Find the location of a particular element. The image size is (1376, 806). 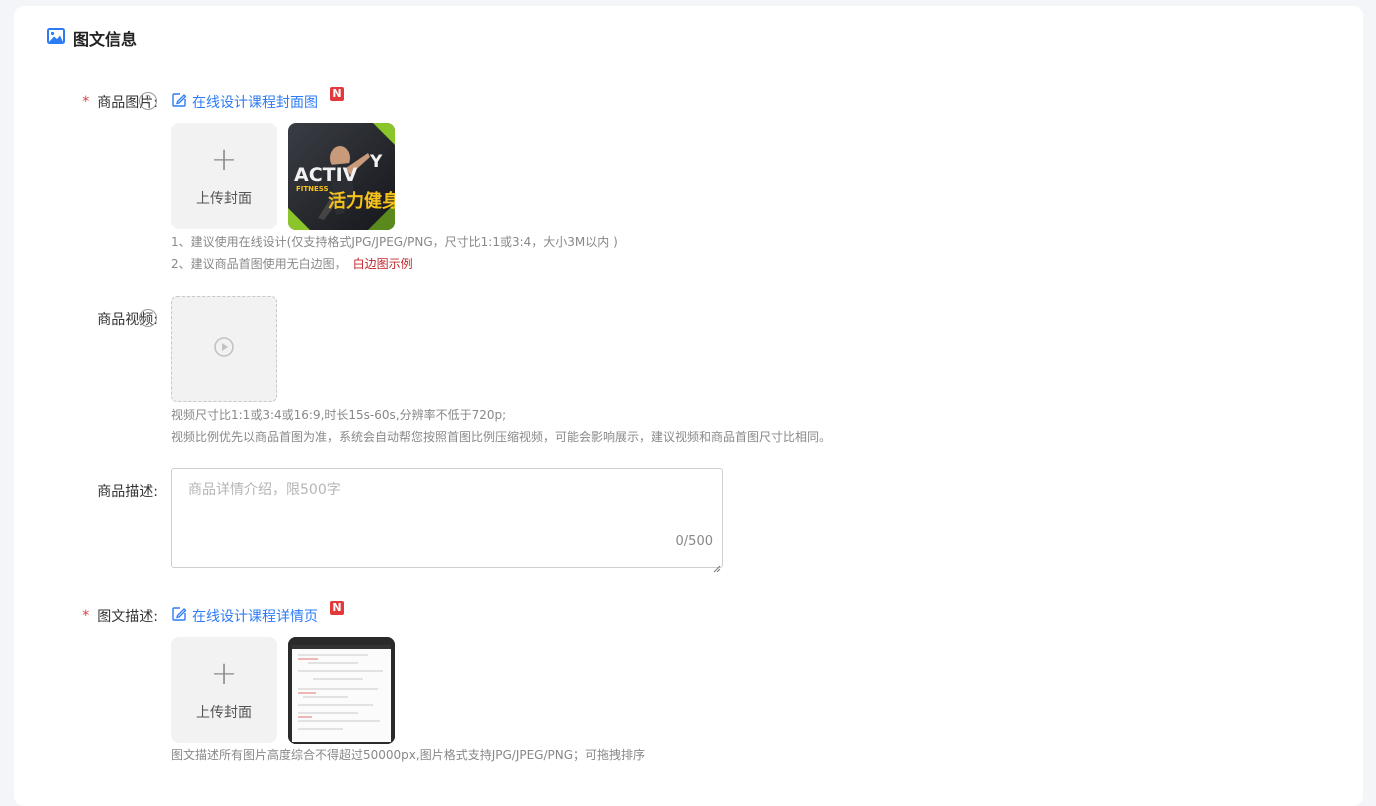

design-cover-link: 在线设计课程封面图 is located at coordinates (244, 102).